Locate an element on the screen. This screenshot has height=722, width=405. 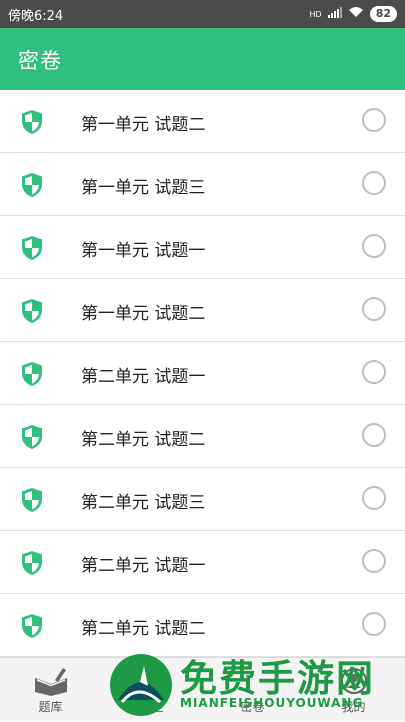
status-bar: 傍晚6:24 HD 82 is located at coordinates (202, 14).